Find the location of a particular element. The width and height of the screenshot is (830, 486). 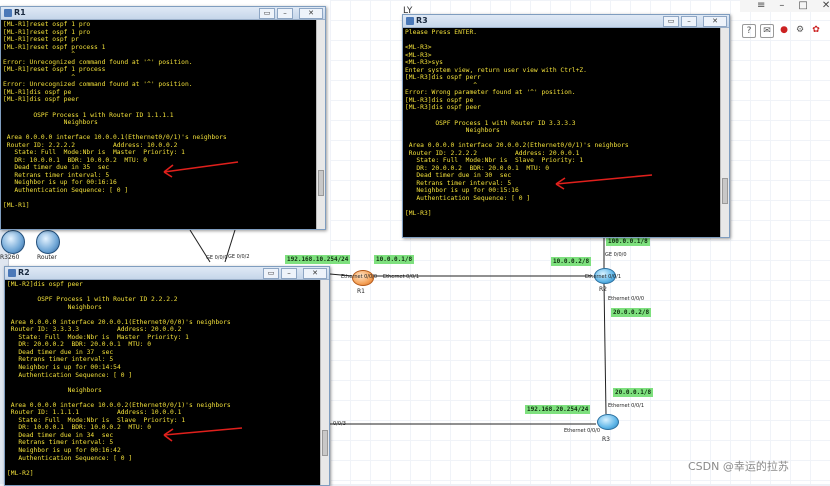

net-label: 192.168.10.254/24 is located at coordinates (318, 259).